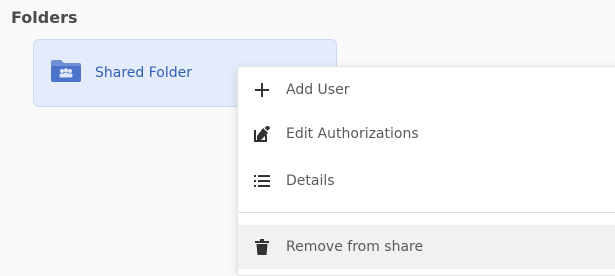 The height and width of the screenshot is (276, 615). I want to click on folders-section-title: Folders, so click(44, 17).